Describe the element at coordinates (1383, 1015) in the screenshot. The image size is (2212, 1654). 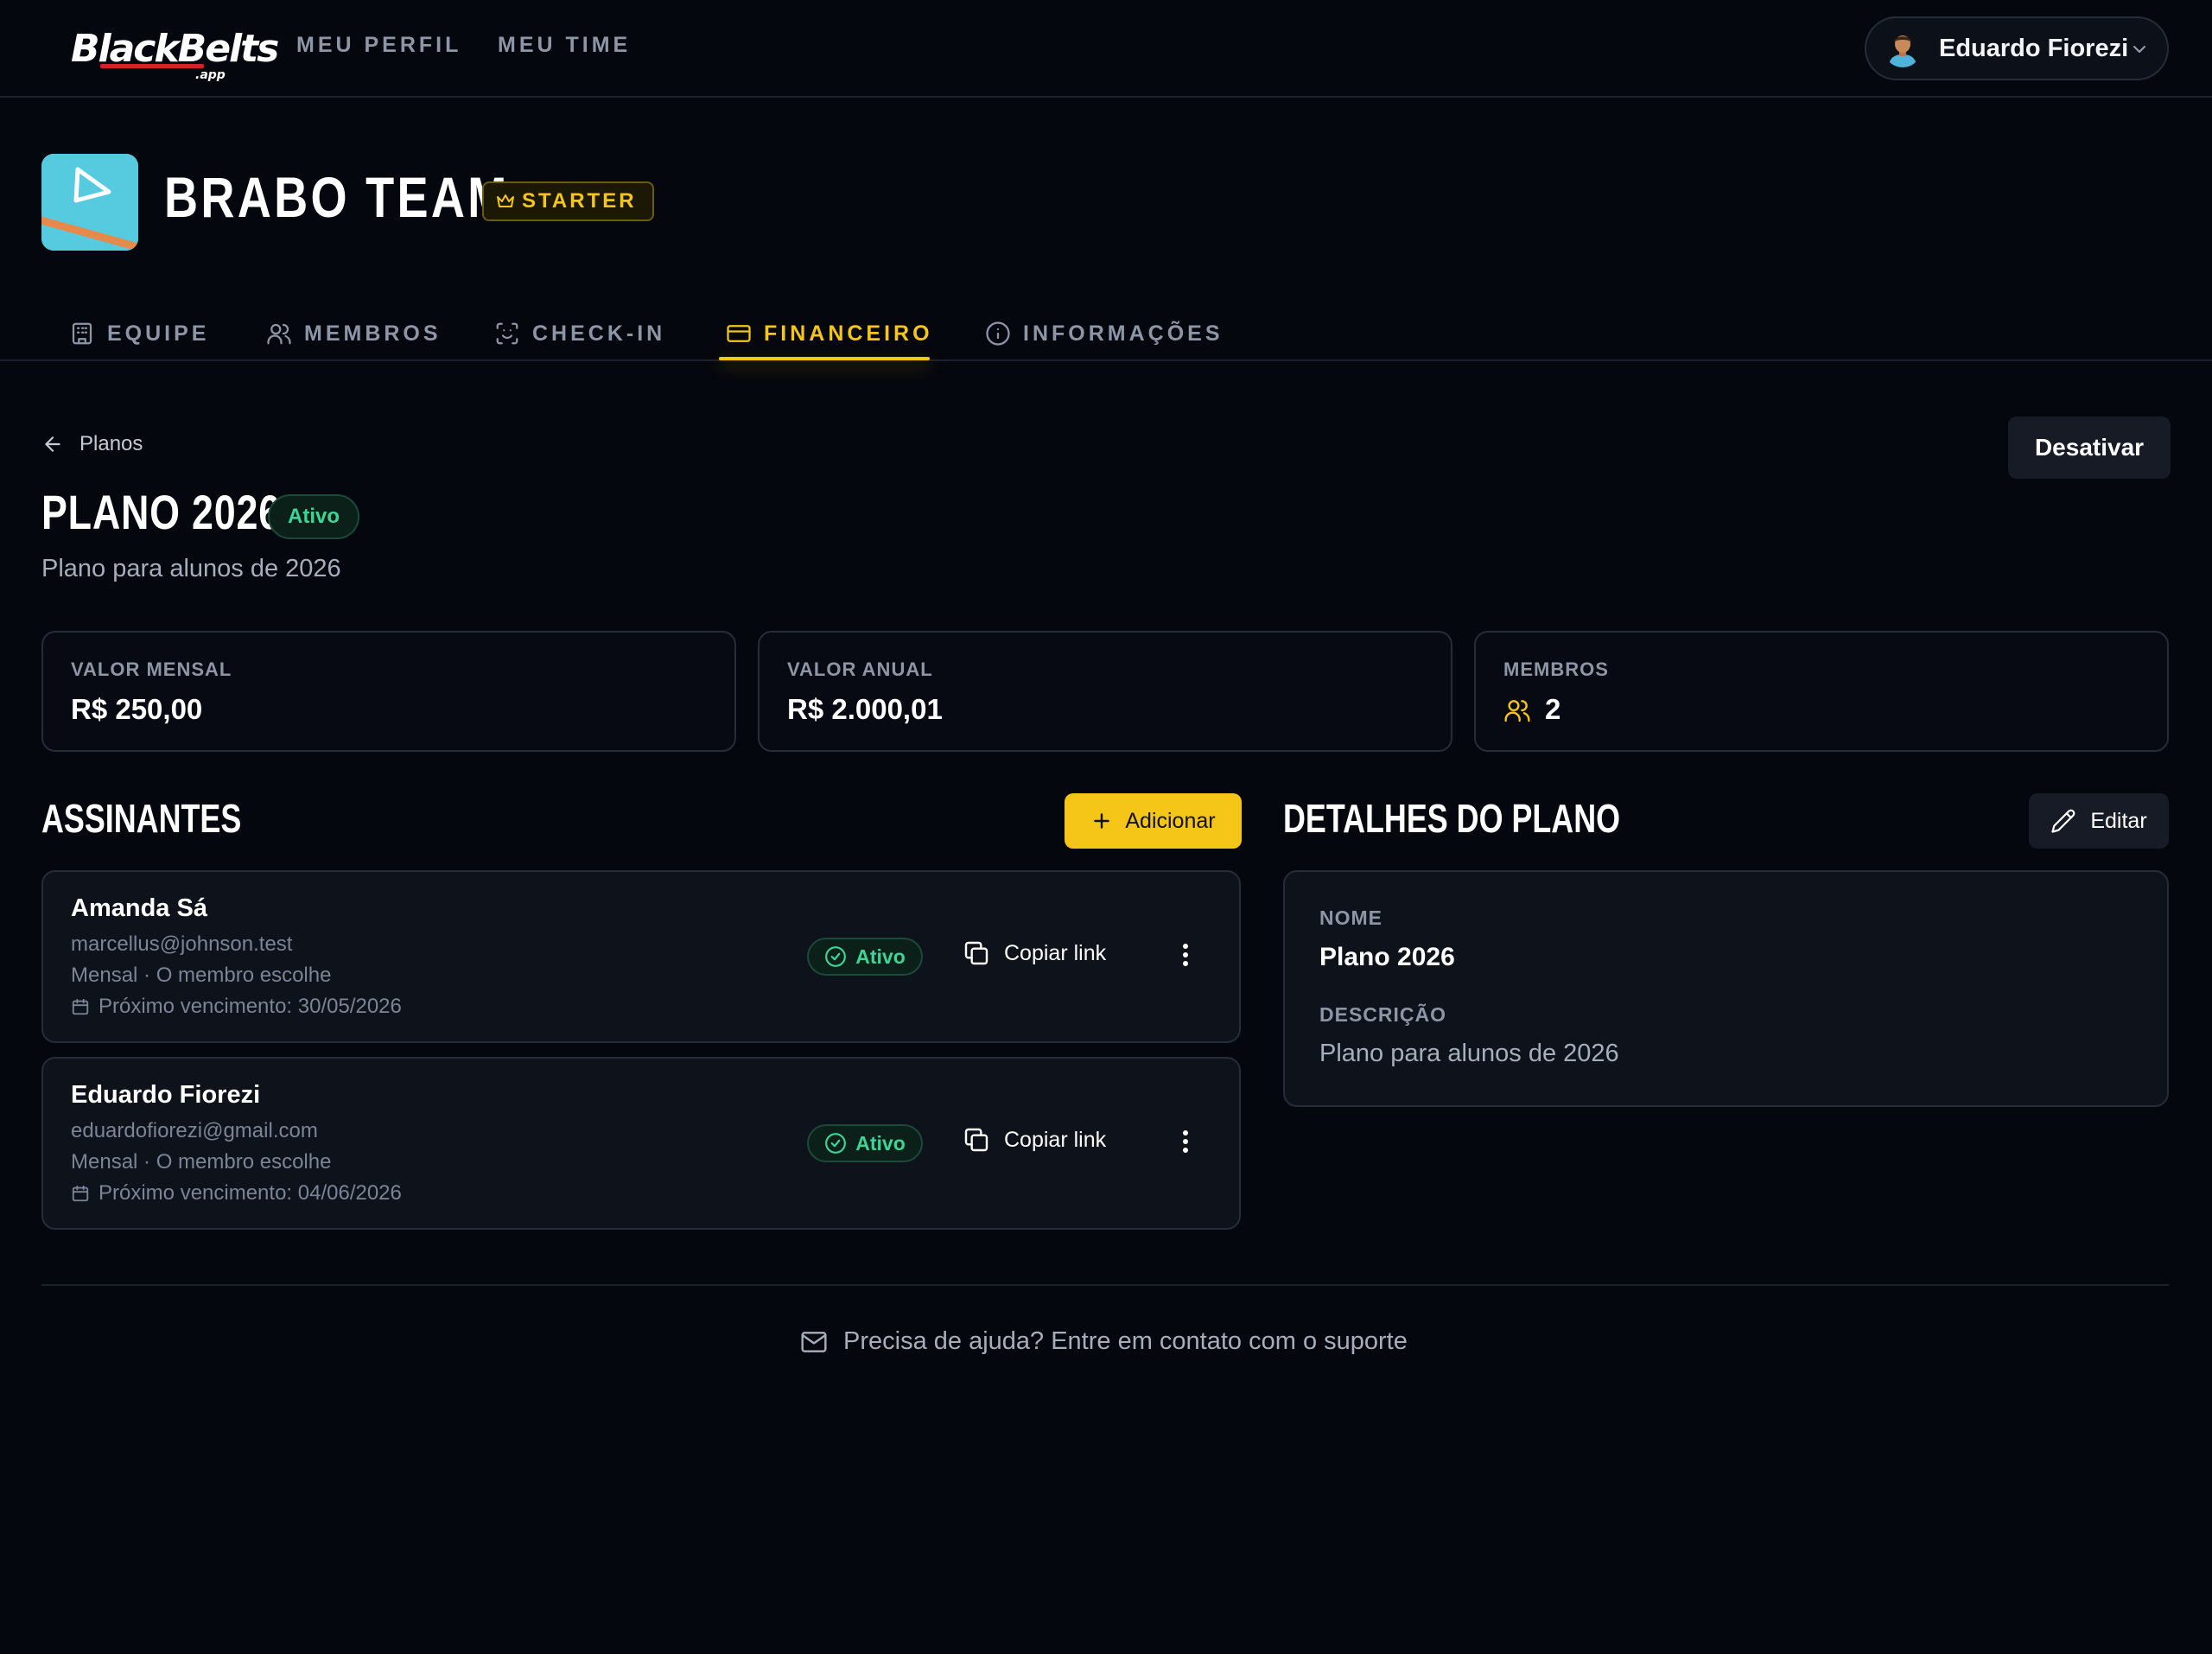
I see `detail-description-label: DESCRIÇÃO` at that location.